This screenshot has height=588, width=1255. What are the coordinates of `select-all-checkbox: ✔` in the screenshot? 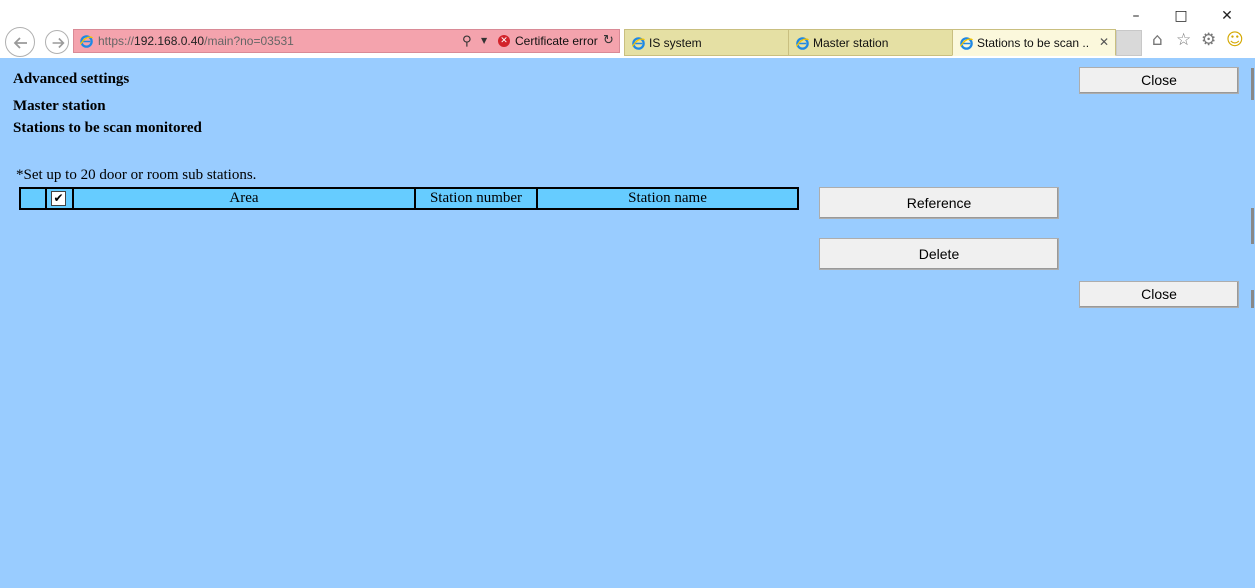 It's located at (58, 198).